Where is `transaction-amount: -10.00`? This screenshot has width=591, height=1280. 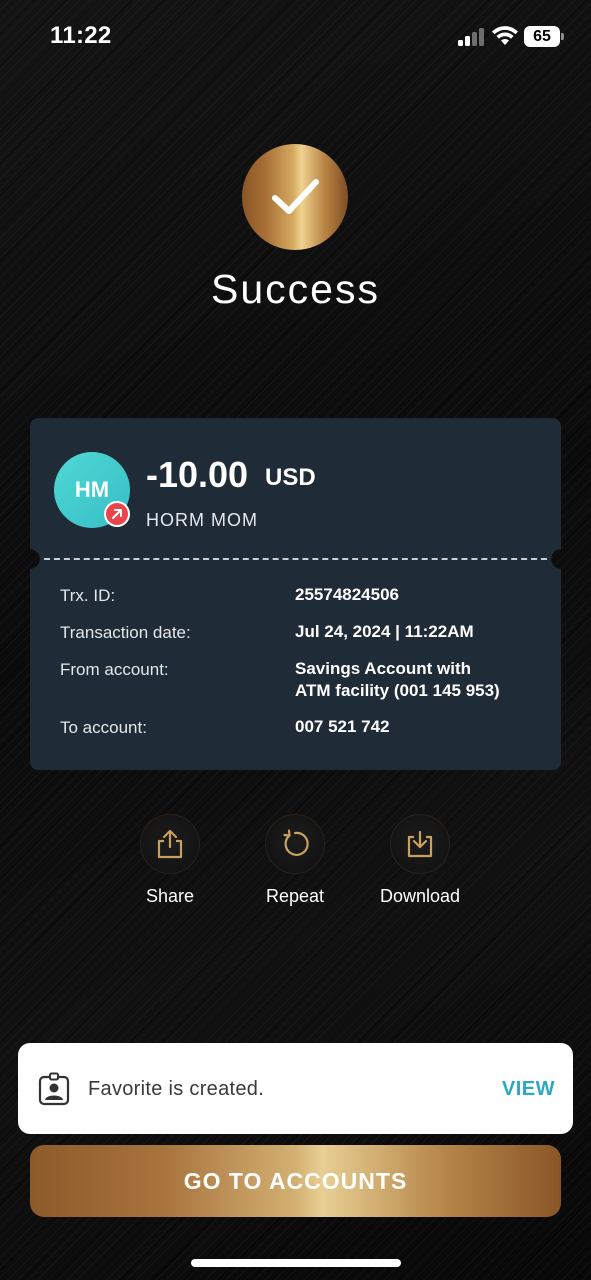
transaction-amount: -10.00 is located at coordinates (197, 474).